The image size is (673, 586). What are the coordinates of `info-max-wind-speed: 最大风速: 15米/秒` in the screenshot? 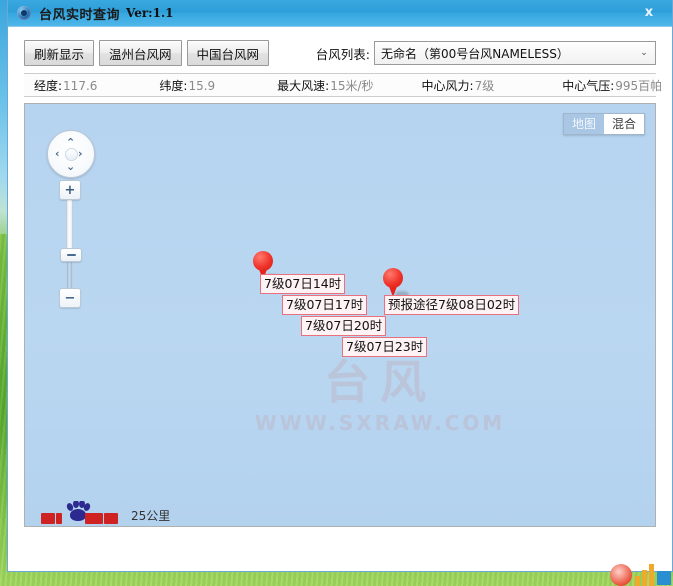 It's located at (325, 85).